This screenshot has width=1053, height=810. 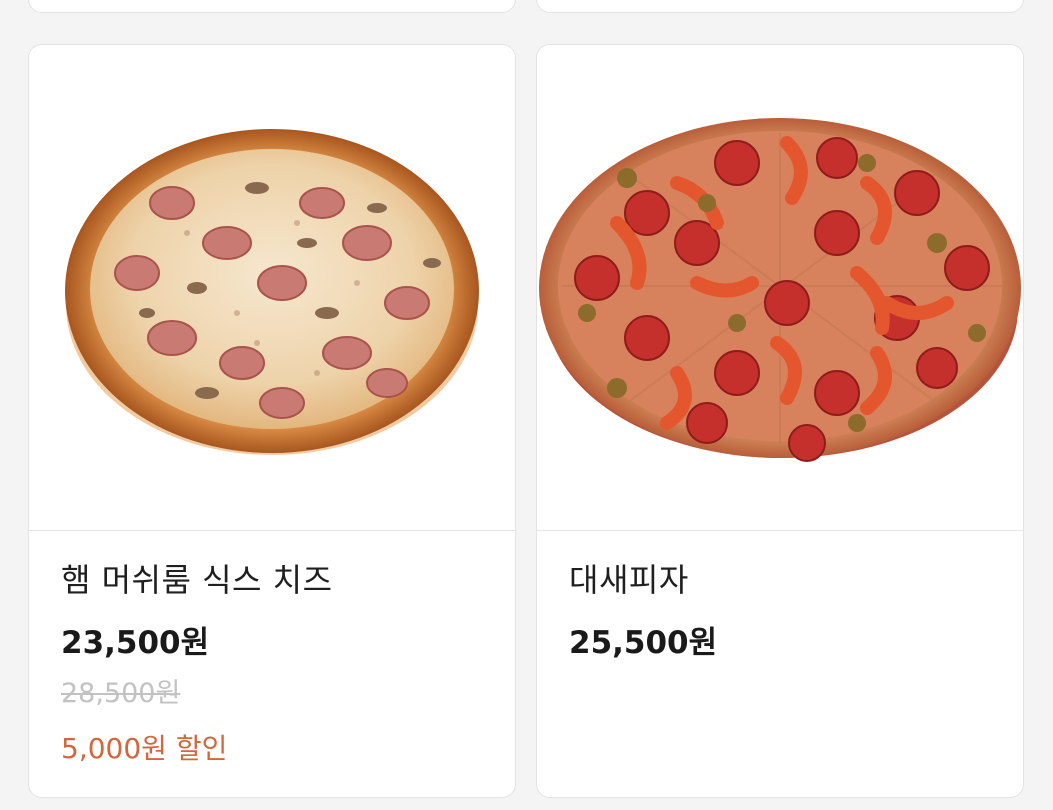 I want to click on original-price: 28,500원, so click(x=121, y=693).